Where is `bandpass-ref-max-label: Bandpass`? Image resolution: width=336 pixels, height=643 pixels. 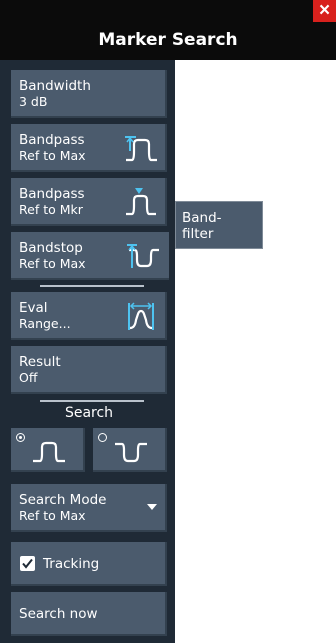 bandpass-ref-max-label: Bandpass is located at coordinates (52, 140).